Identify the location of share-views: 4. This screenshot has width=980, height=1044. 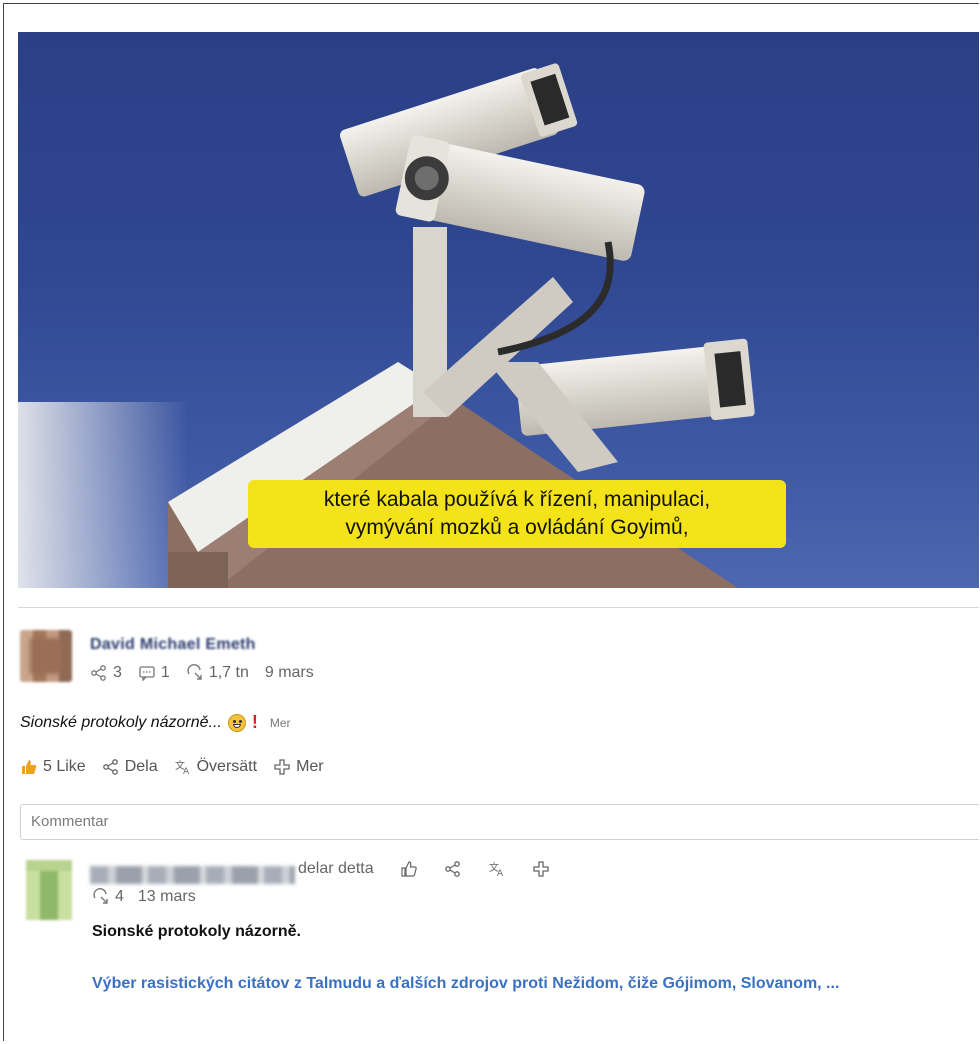
(119, 896).